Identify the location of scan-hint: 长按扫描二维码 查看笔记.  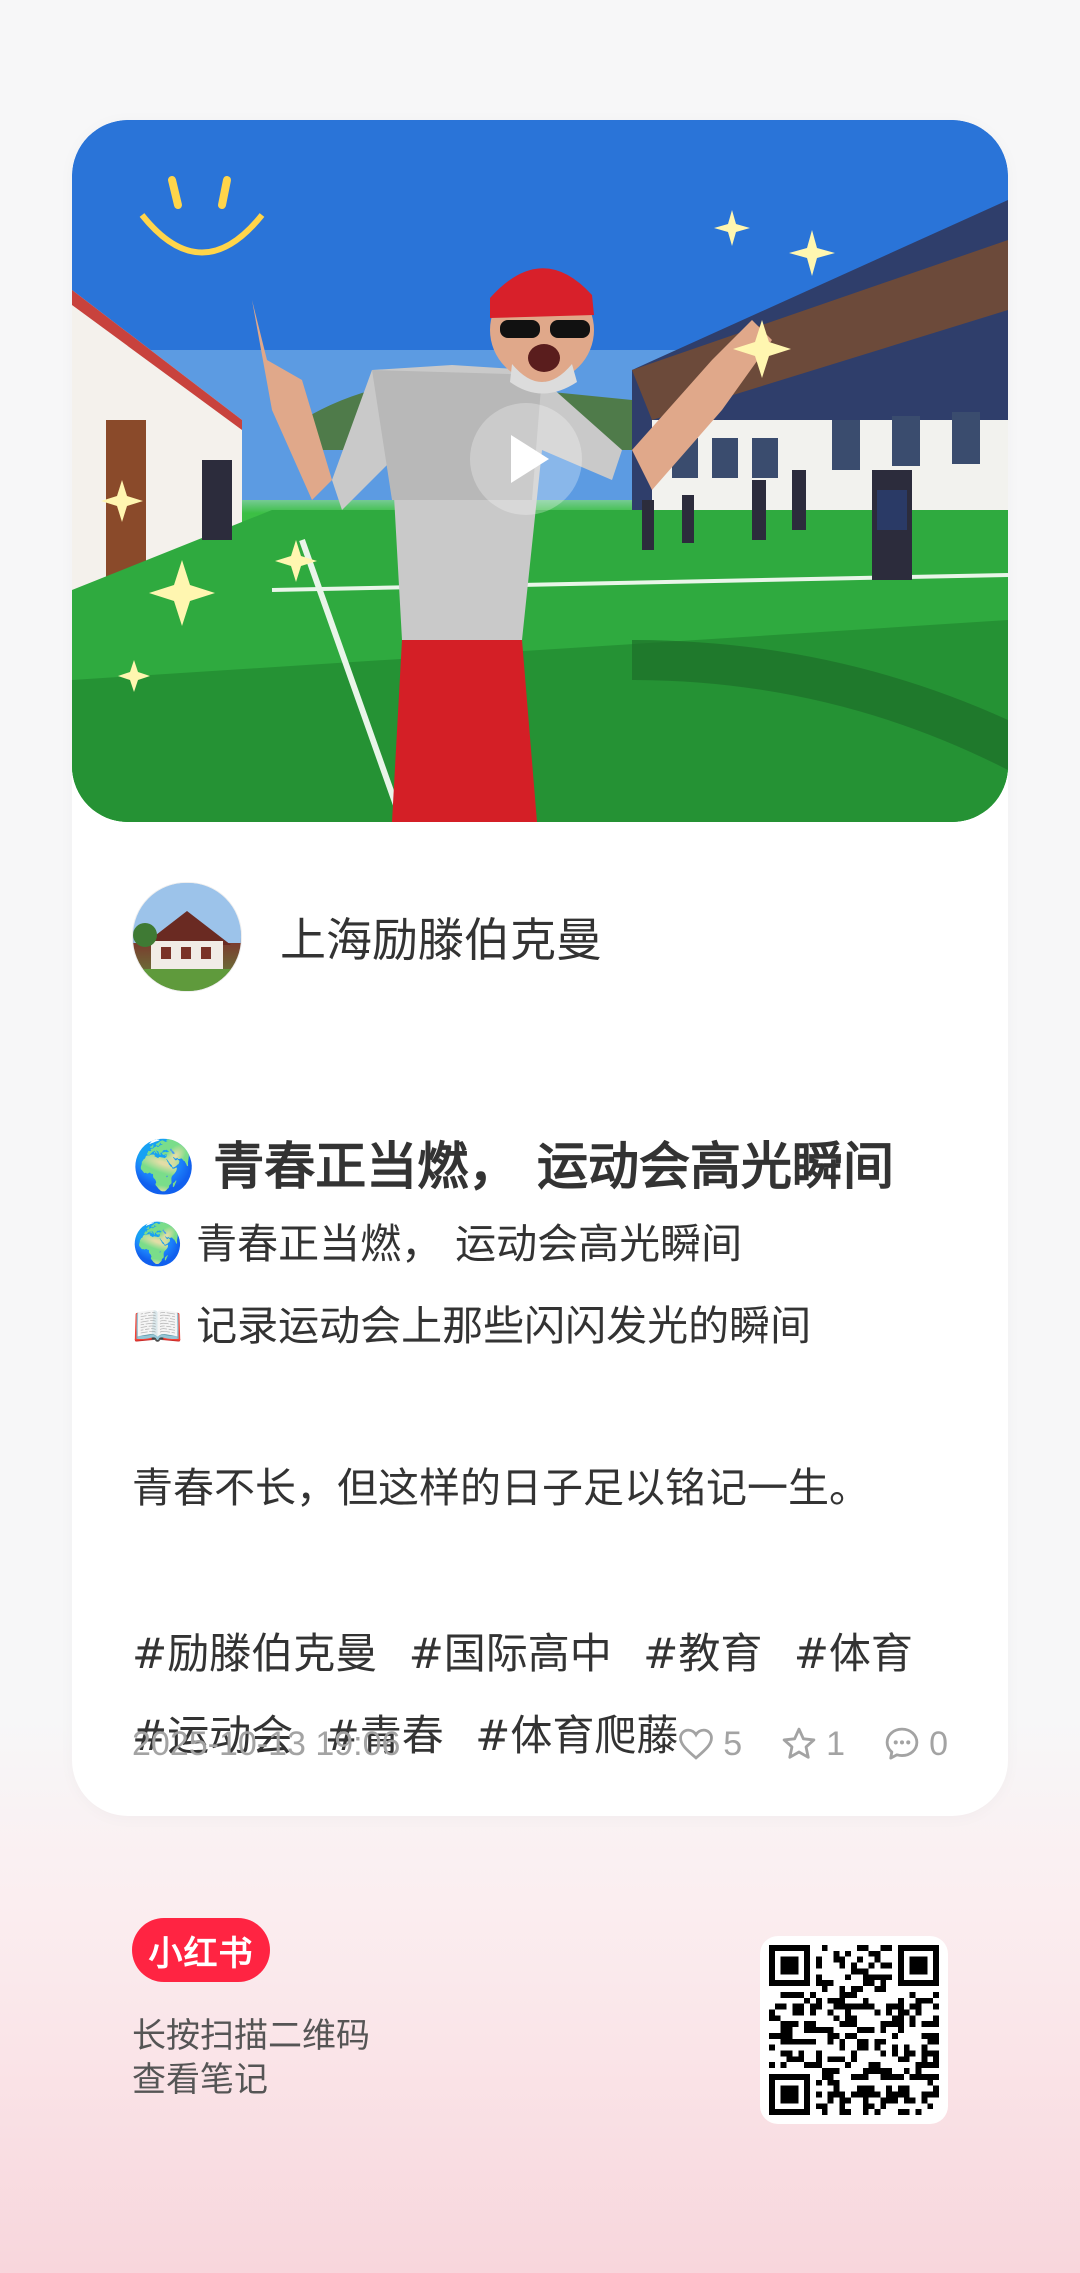
(251, 2058).